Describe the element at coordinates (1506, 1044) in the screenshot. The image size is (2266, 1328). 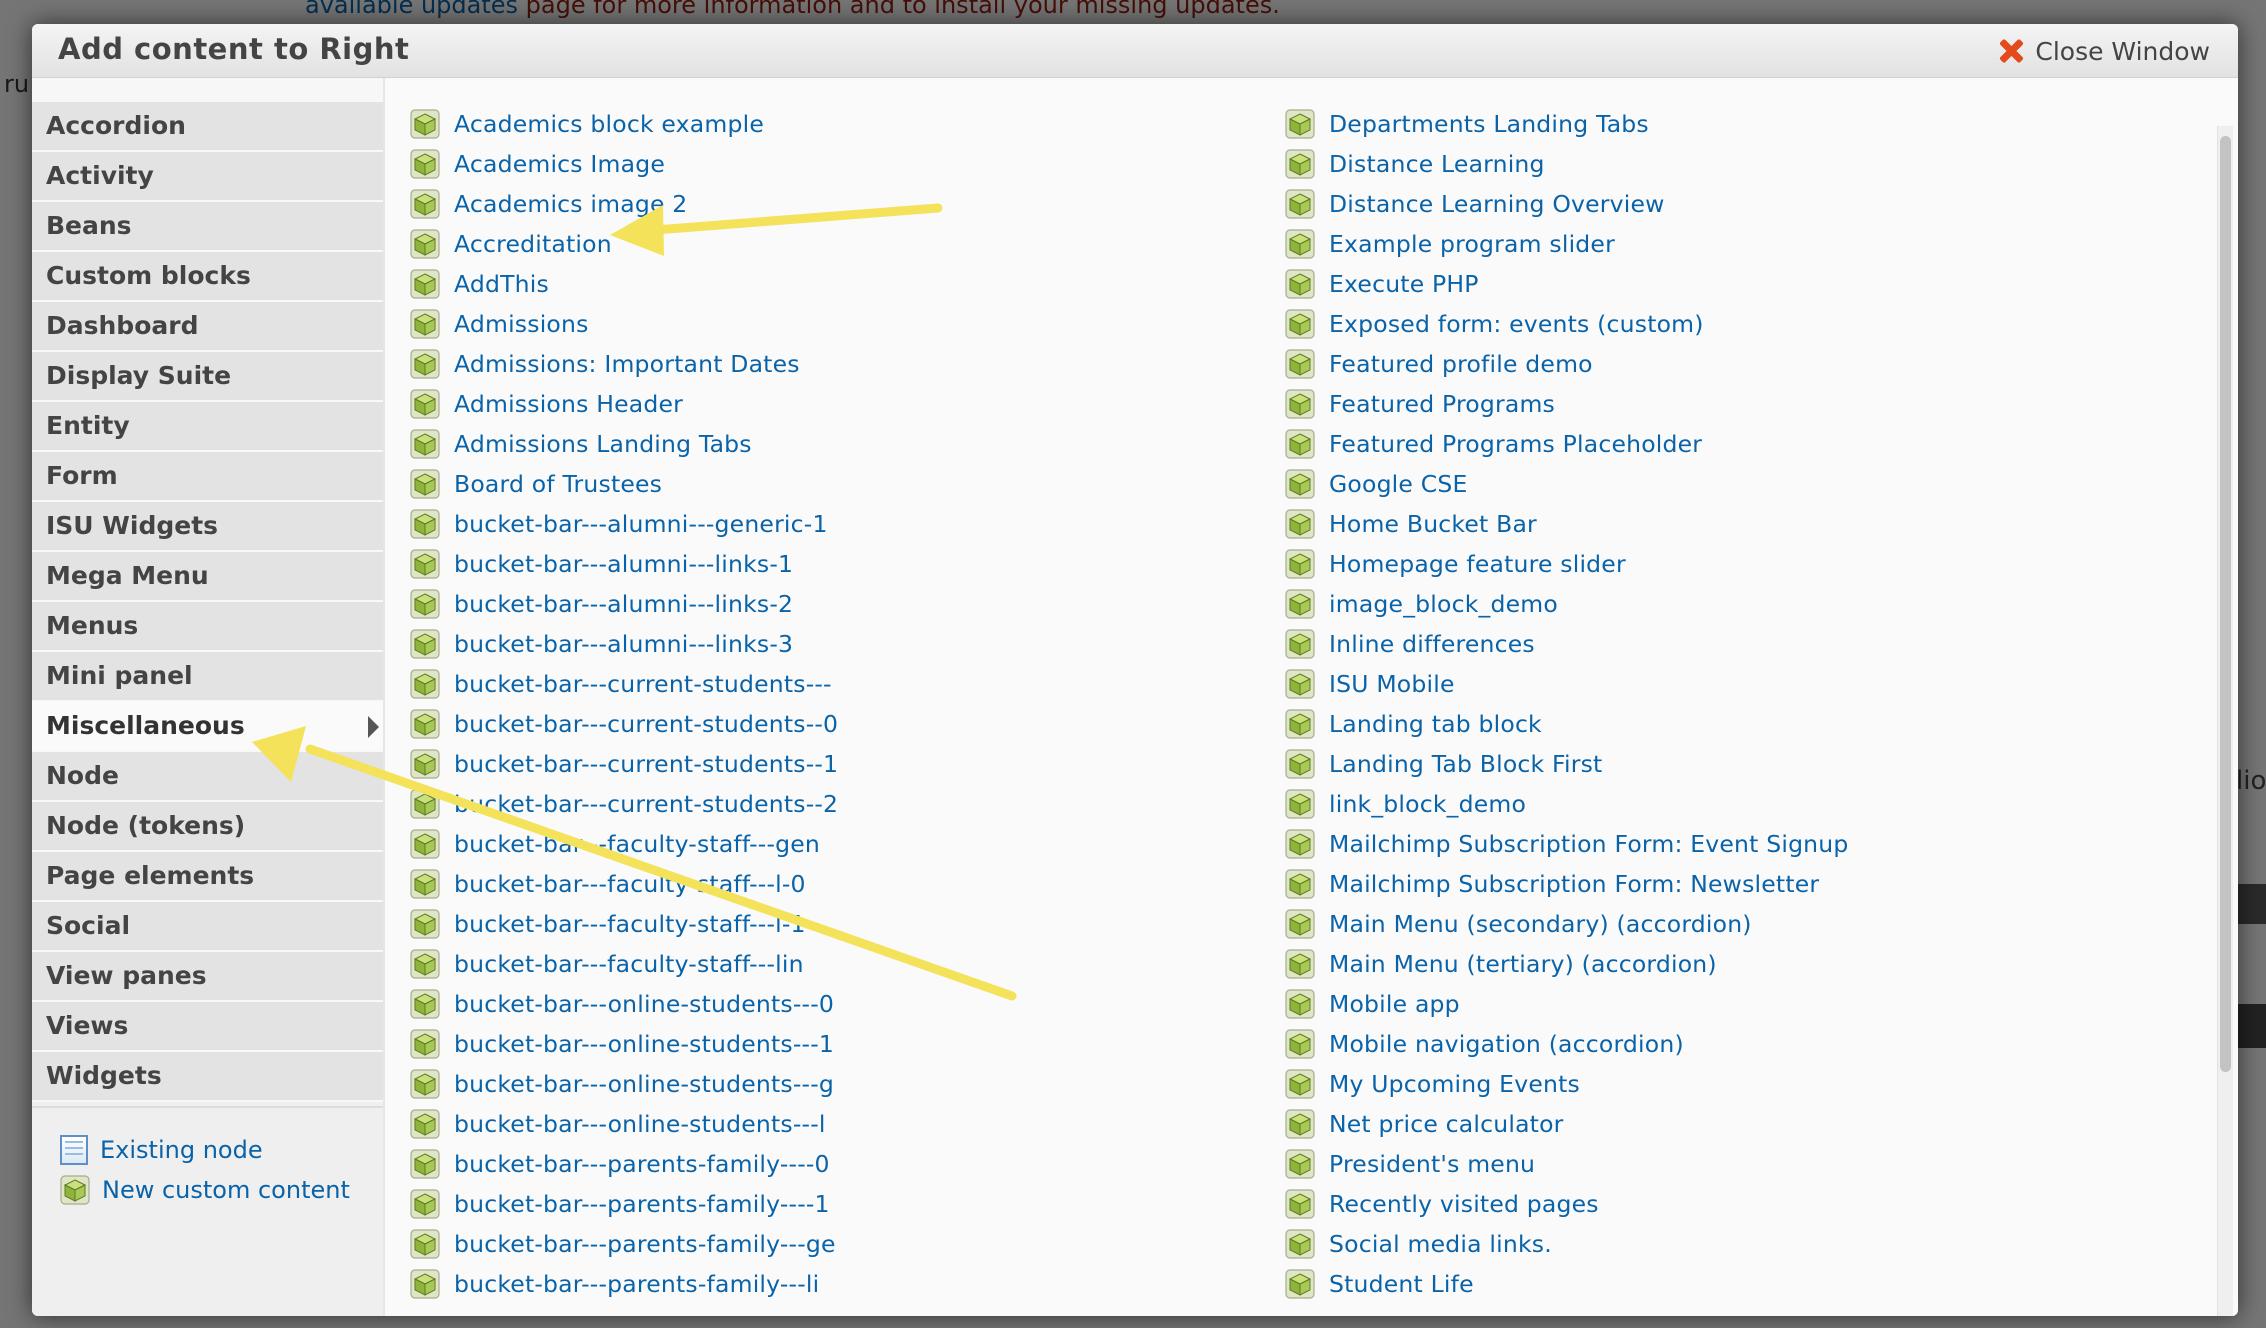
I see `block-link: Mobile navigation (accordion)` at that location.